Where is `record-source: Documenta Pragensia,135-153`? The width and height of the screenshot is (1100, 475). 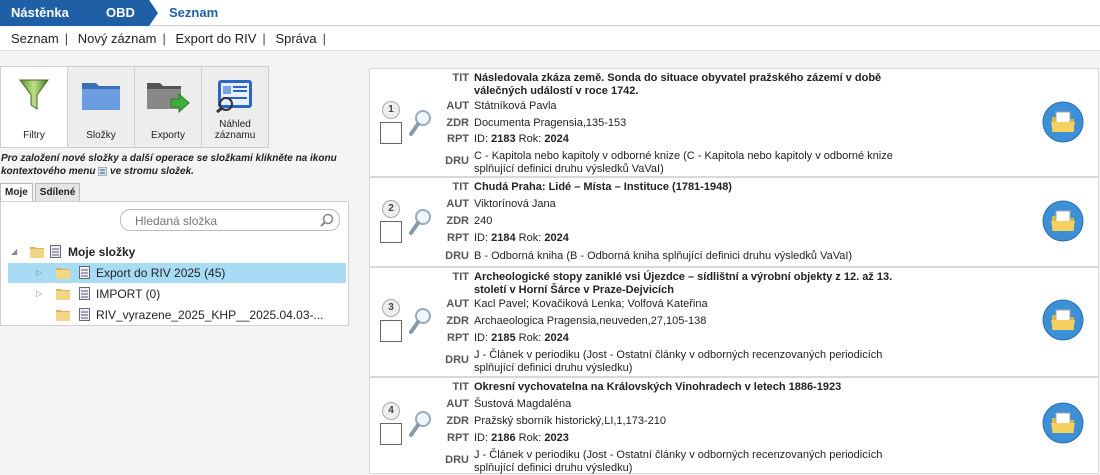 record-source: Documenta Pragensia,135-153 is located at coordinates (550, 123).